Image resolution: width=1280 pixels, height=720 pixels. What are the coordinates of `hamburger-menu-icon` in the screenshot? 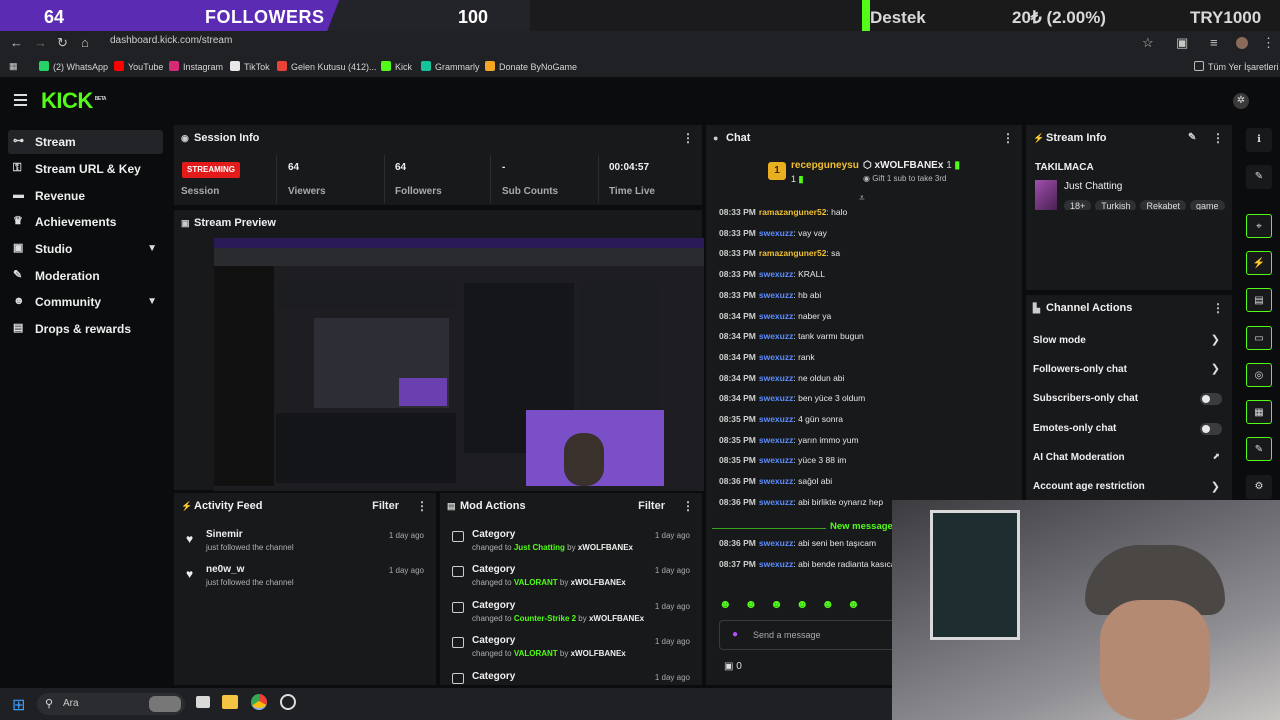 It's located at (20, 100).